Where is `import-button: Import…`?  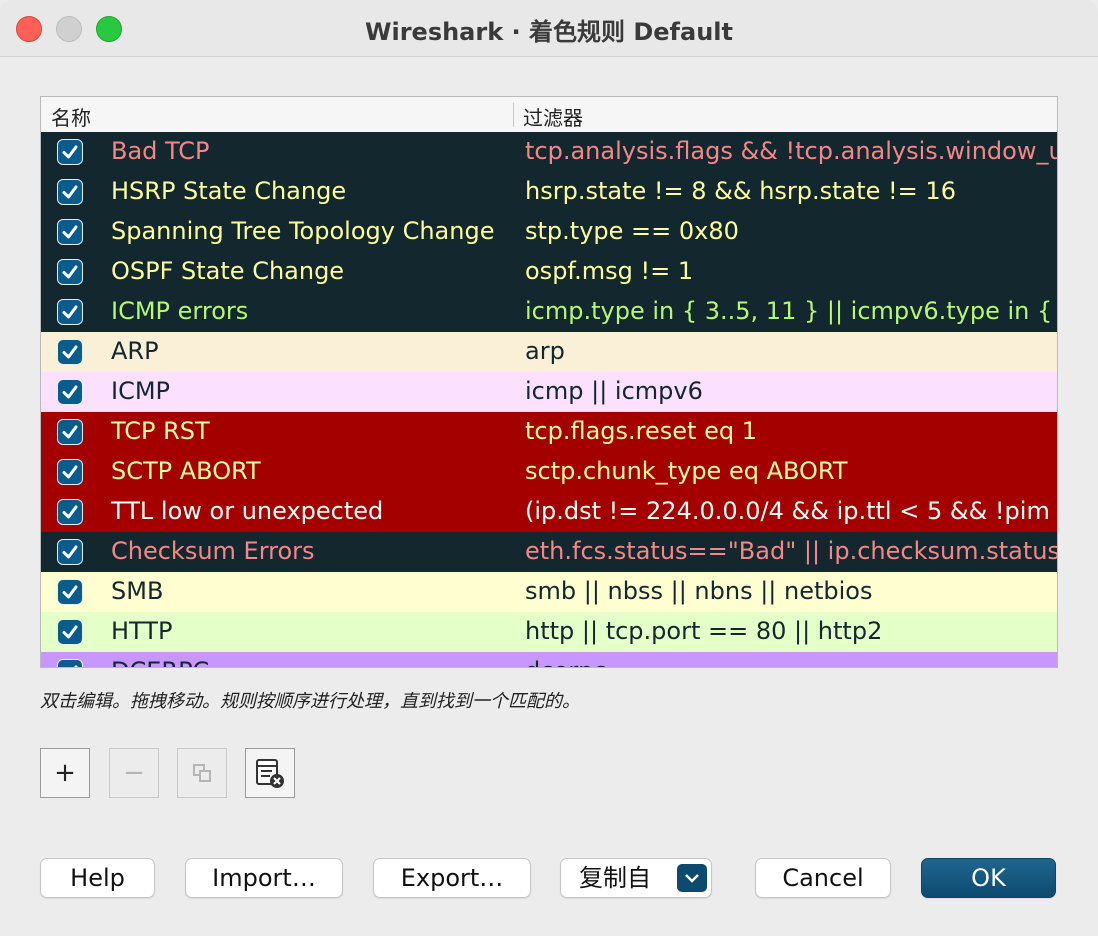 import-button: Import… is located at coordinates (264, 878).